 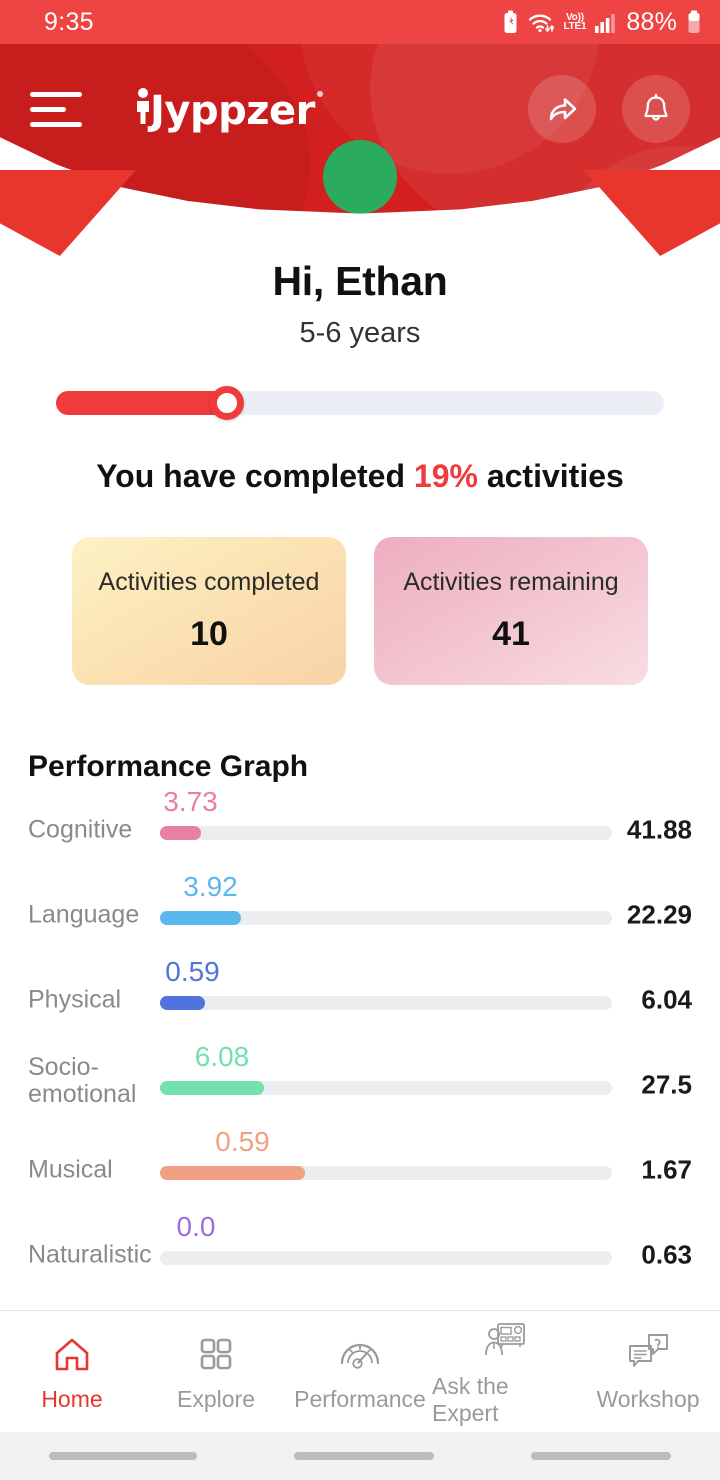 What do you see at coordinates (75, 999) in the screenshot?
I see `performance-category-label: Physical` at bounding box center [75, 999].